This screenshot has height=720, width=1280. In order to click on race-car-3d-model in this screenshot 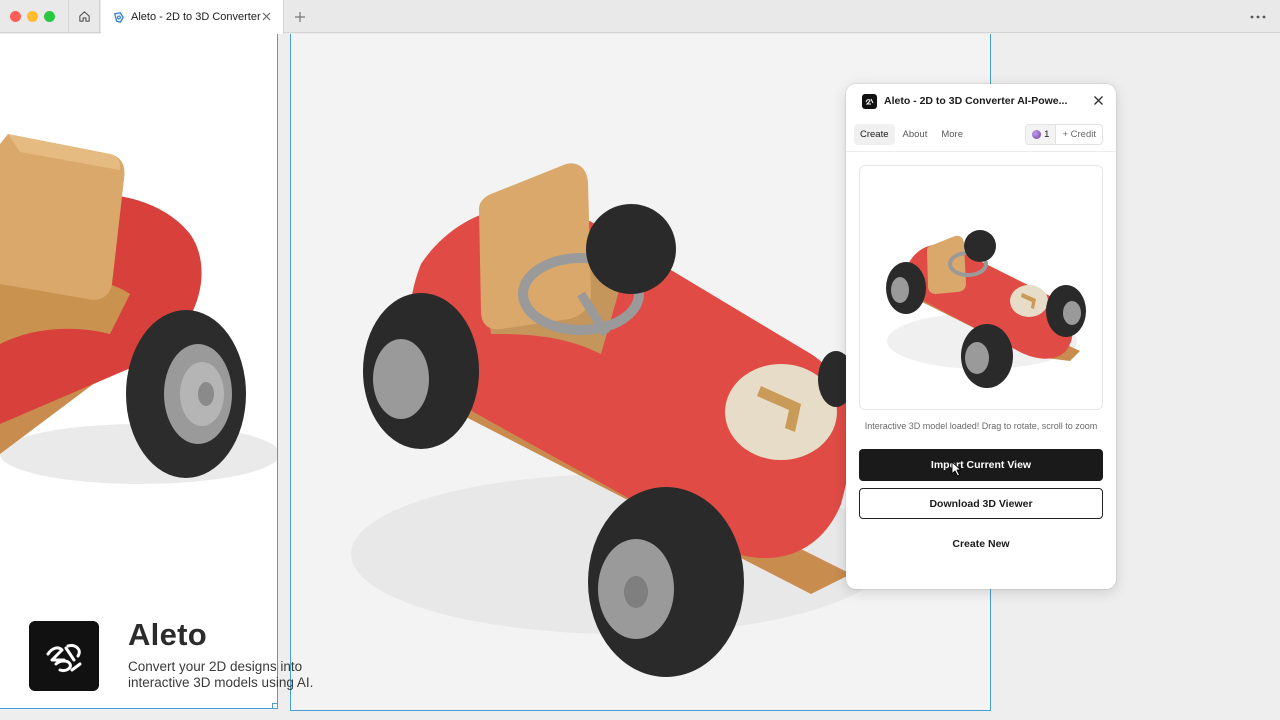, I will do `click(986, 309)`.